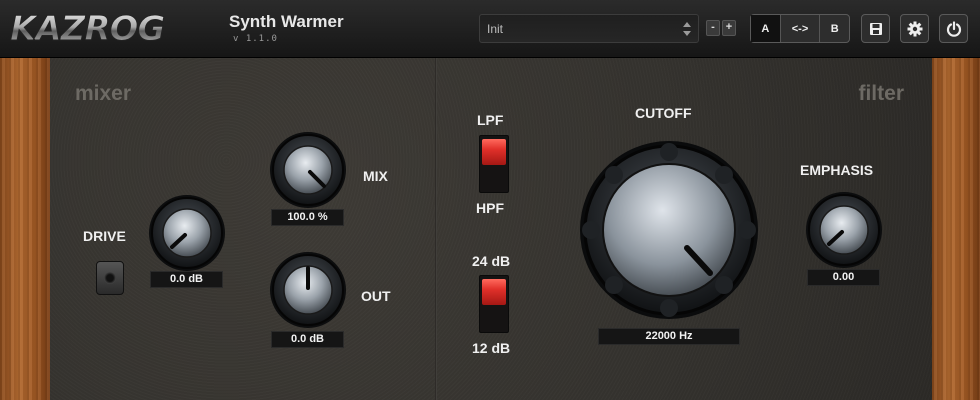 This screenshot has height=400, width=980. What do you see at coordinates (286, 21) in the screenshot?
I see `plugin-name: Synth Warmer` at bounding box center [286, 21].